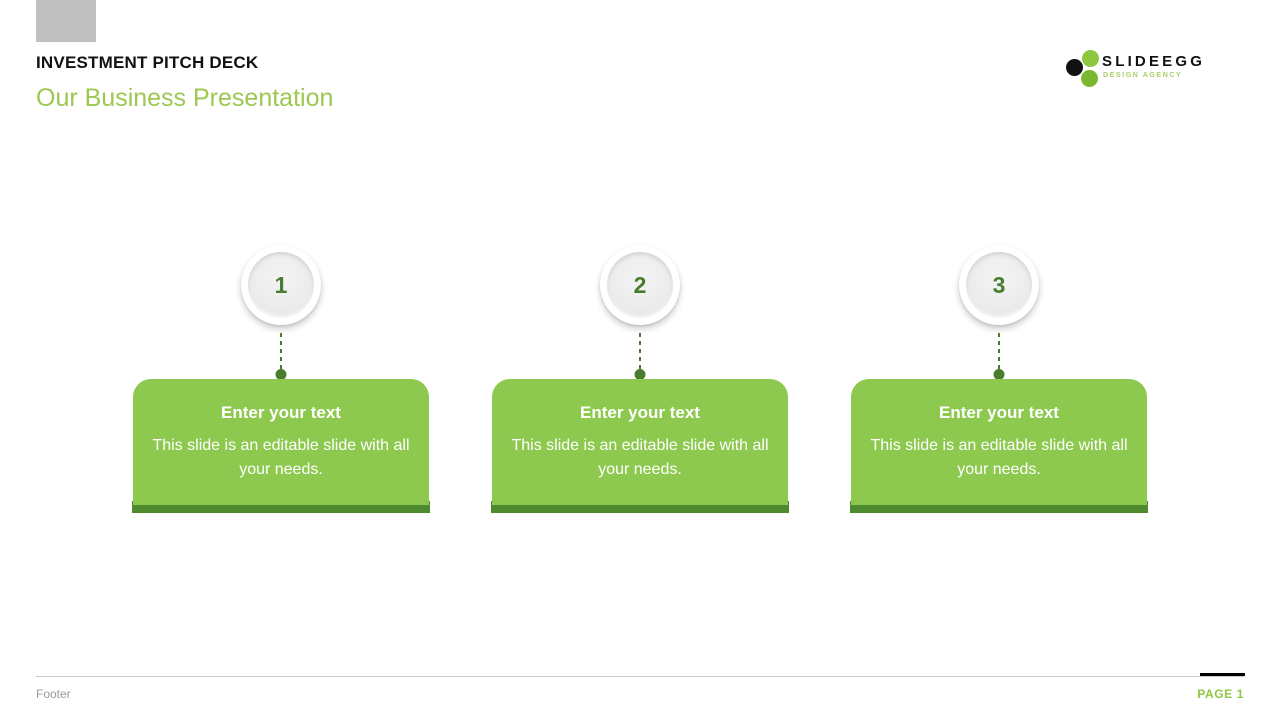  I want to click on page-number-label: PAGE 1, so click(1220, 694).